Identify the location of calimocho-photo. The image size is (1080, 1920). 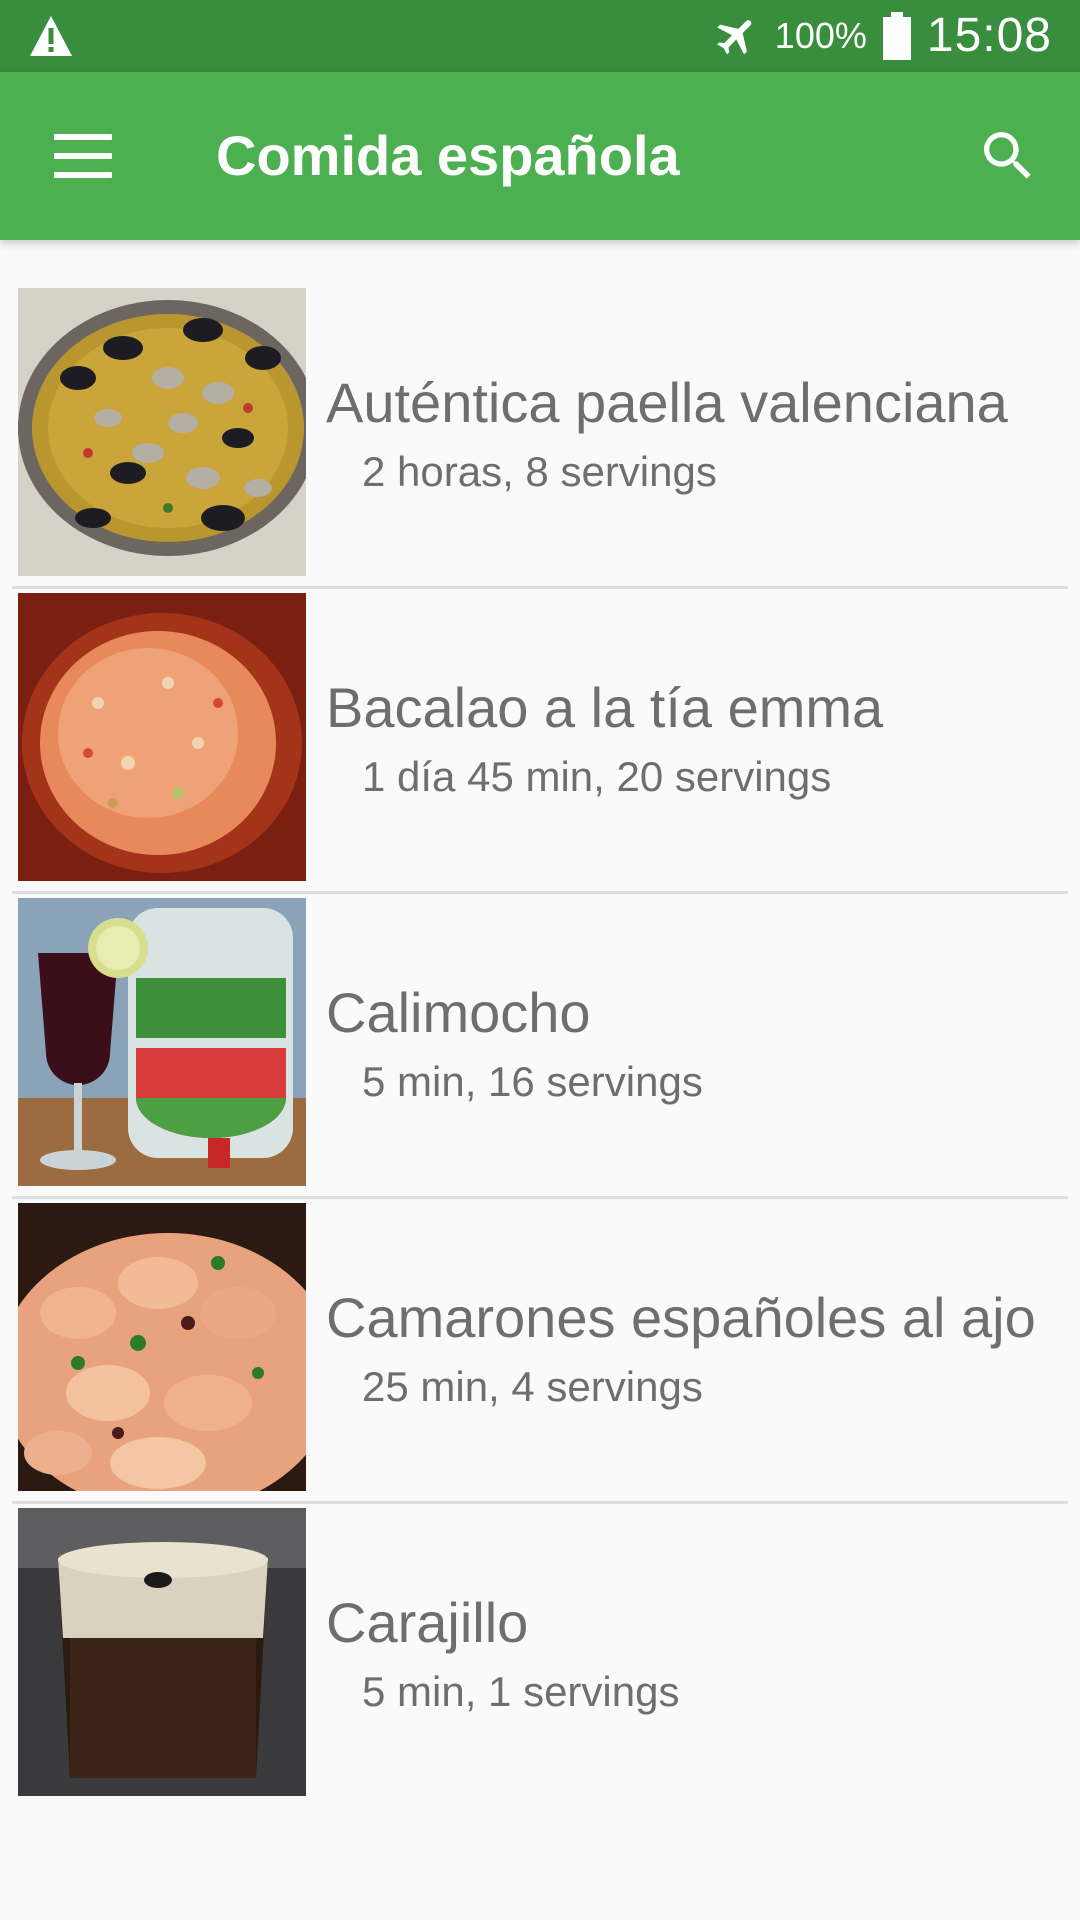
(162, 1042).